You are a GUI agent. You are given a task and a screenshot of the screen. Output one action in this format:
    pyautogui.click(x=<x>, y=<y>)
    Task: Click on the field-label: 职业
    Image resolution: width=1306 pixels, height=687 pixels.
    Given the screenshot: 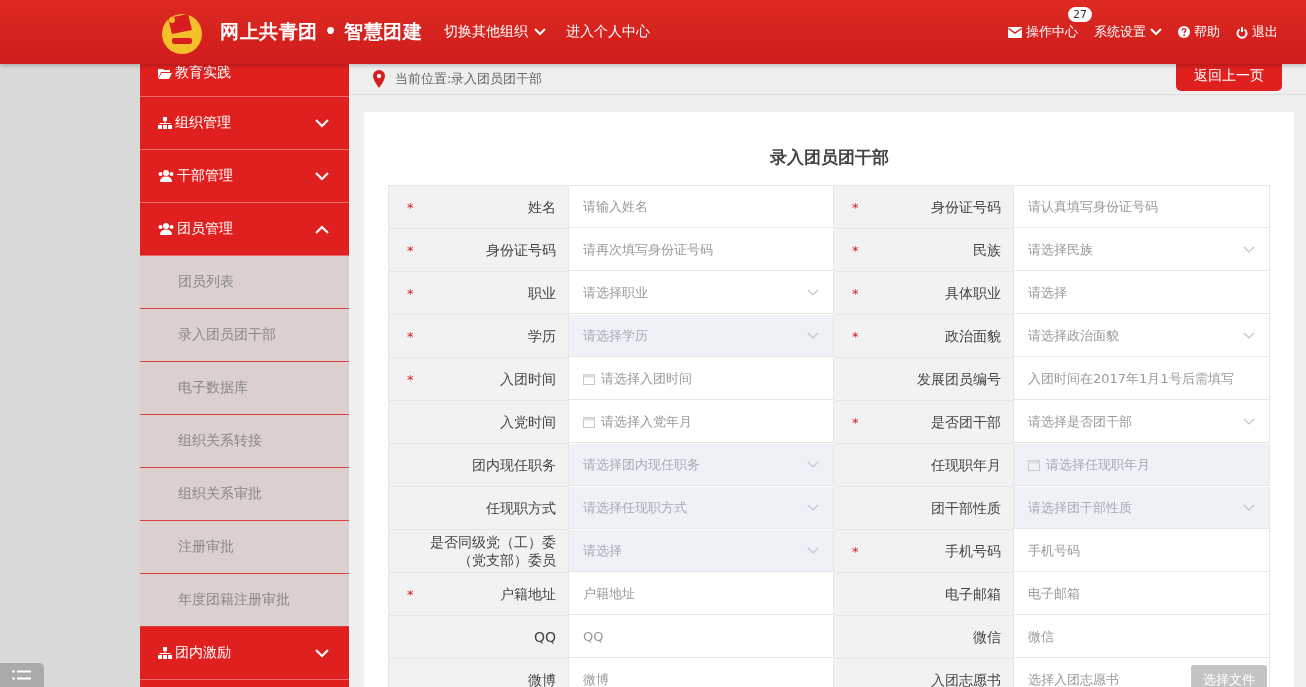 What is the action you would take?
    pyautogui.click(x=542, y=293)
    